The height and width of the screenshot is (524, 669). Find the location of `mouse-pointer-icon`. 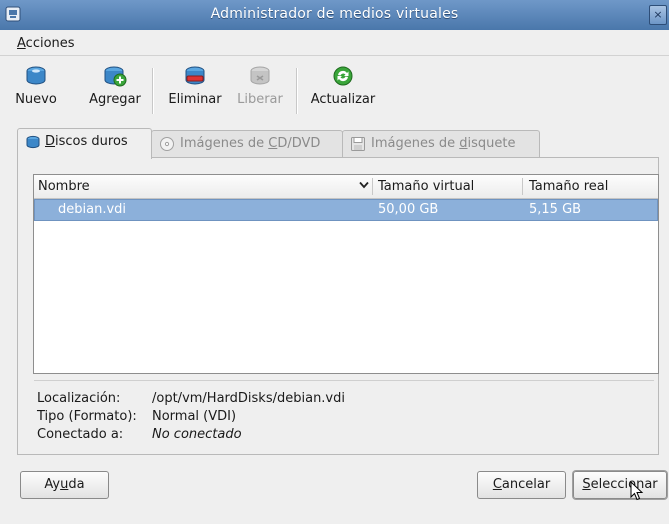

mouse-pointer-icon is located at coordinates (637, 491).